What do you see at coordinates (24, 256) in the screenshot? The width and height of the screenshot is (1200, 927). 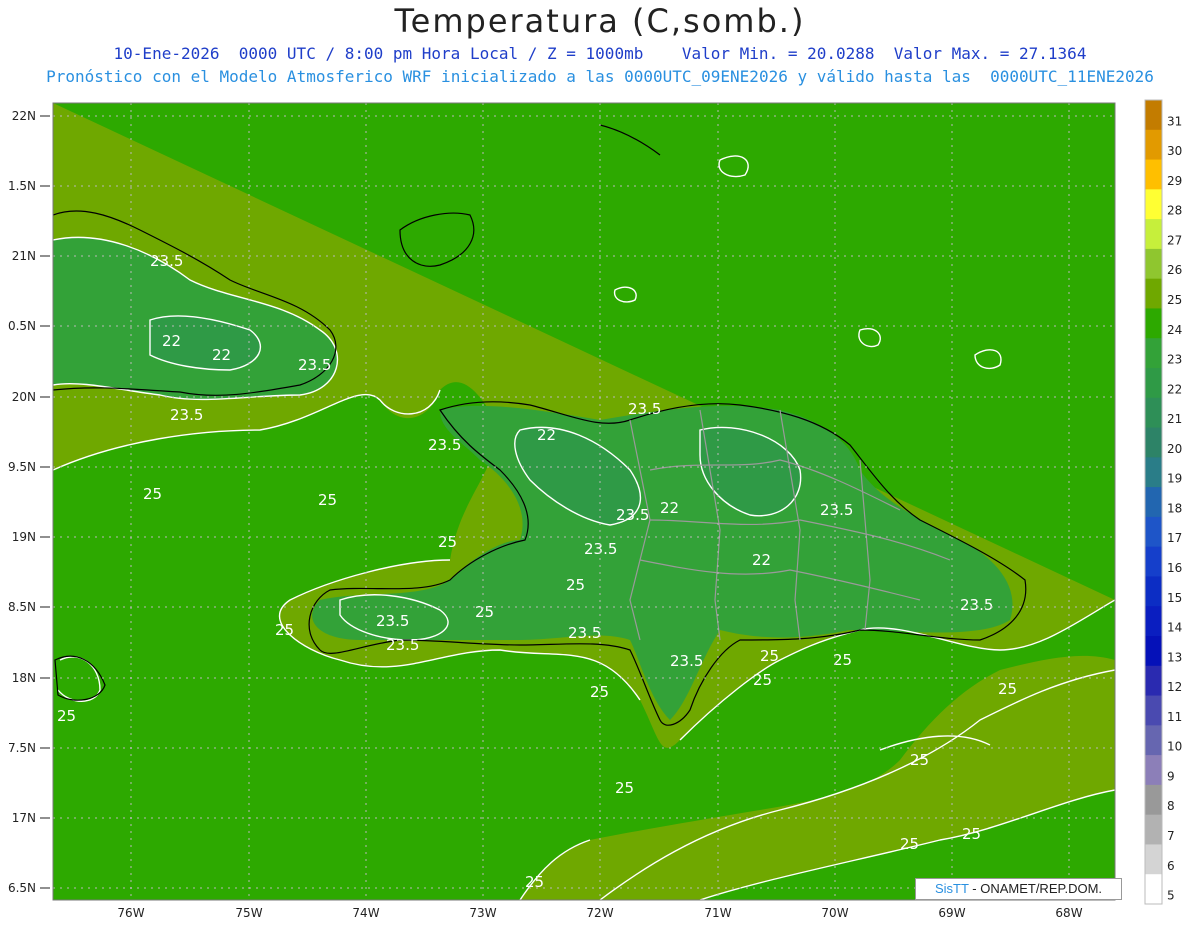 I see `lat-label: 21N` at bounding box center [24, 256].